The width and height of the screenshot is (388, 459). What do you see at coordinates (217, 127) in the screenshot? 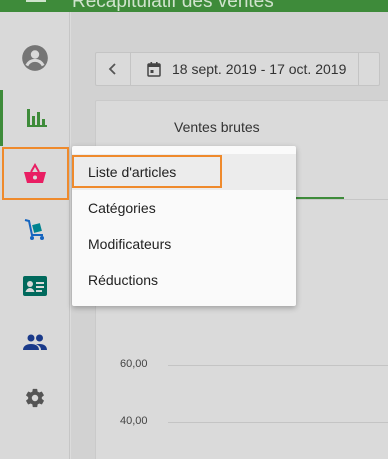
I see `tab-gross-sales: Ventes brutes` at bounding box center [217, 127].